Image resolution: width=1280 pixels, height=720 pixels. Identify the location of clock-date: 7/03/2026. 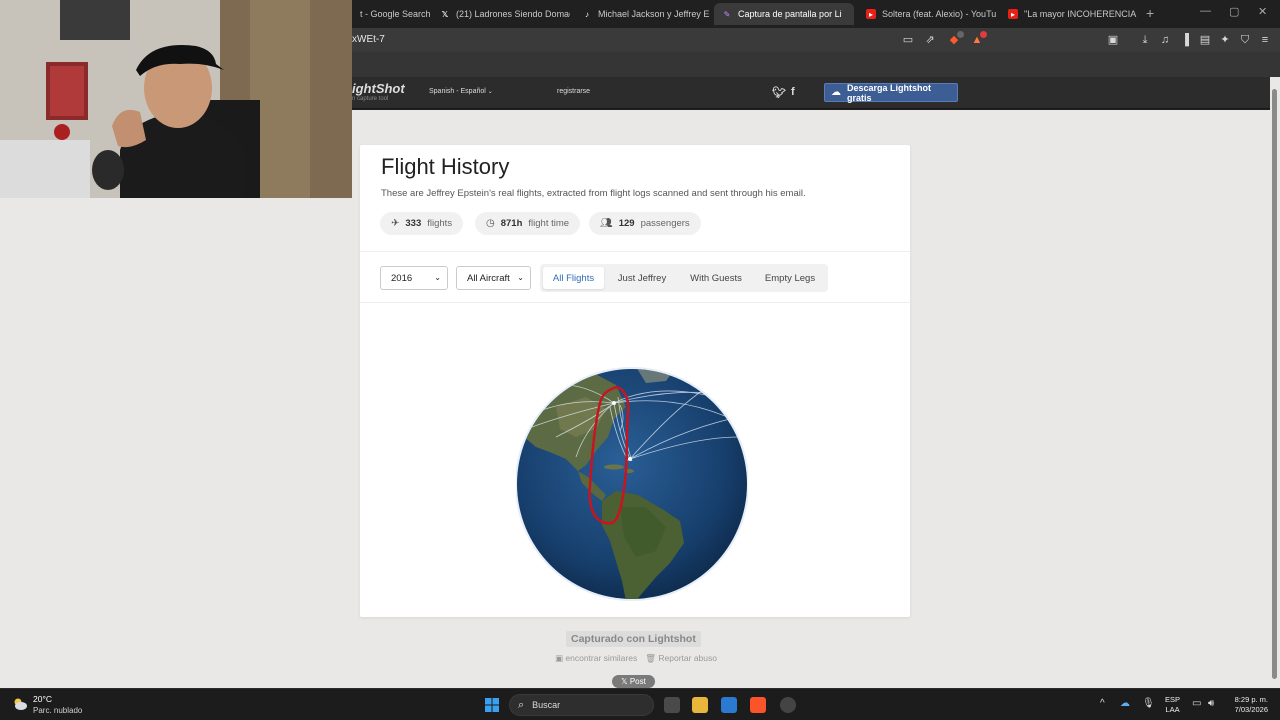
(1251, 709).